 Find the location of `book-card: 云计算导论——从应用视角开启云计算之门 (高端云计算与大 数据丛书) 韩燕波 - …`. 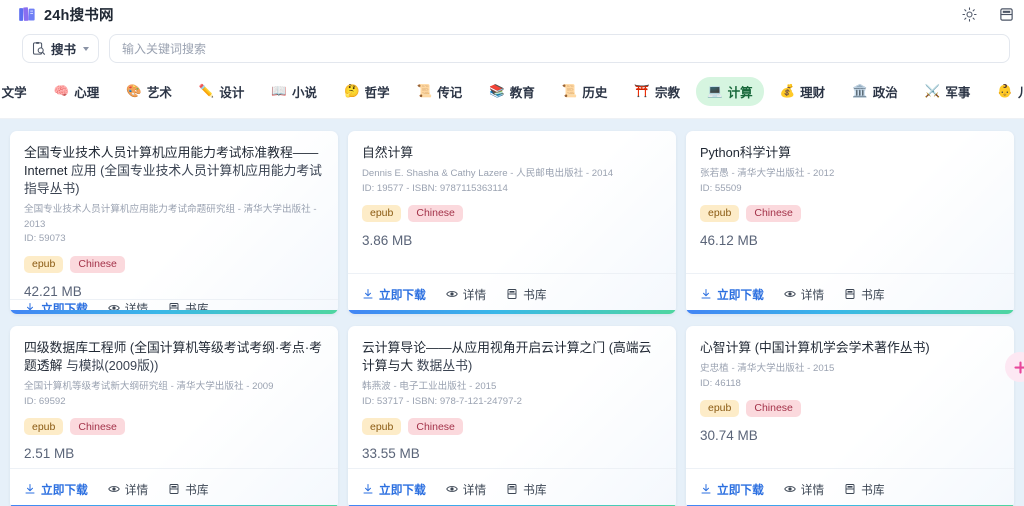

book-card: 云计算导论——从应用视角开启云计算之门 (高端云计算与大 数据丛书) 韩燕波 - … is located at coordinates (512, 416).